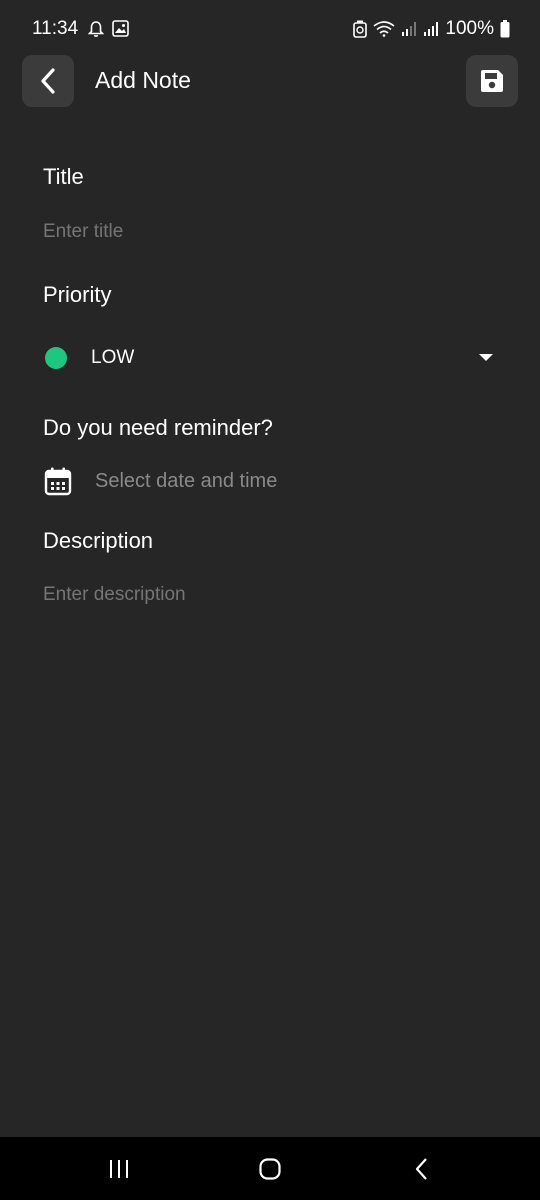 The width and height of the screenshot is (540, 1200). I want to click on title-input, so click(273, 232).